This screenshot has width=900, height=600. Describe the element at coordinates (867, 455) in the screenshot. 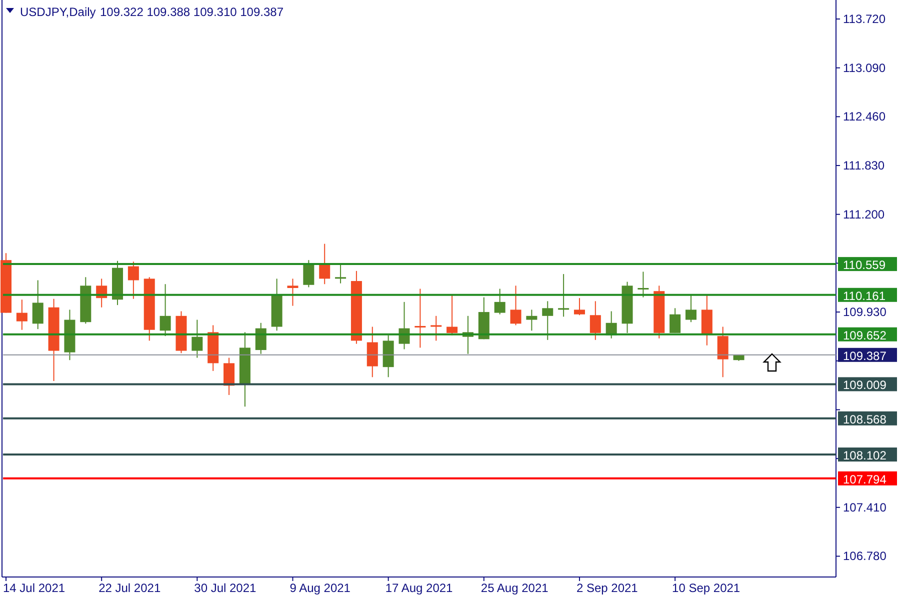

I see `price-label: 108.102` at that location.